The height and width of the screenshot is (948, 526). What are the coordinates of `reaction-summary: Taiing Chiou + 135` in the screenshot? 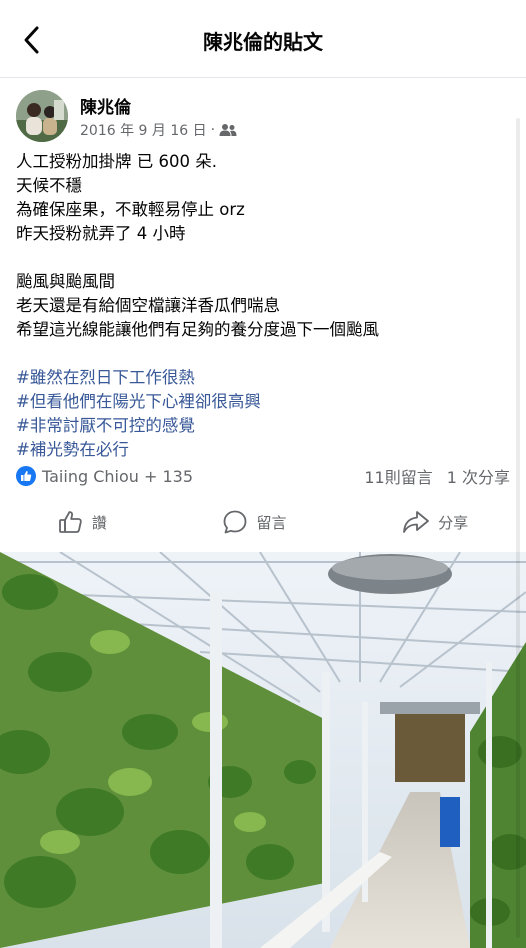 It's located at (104, 476).